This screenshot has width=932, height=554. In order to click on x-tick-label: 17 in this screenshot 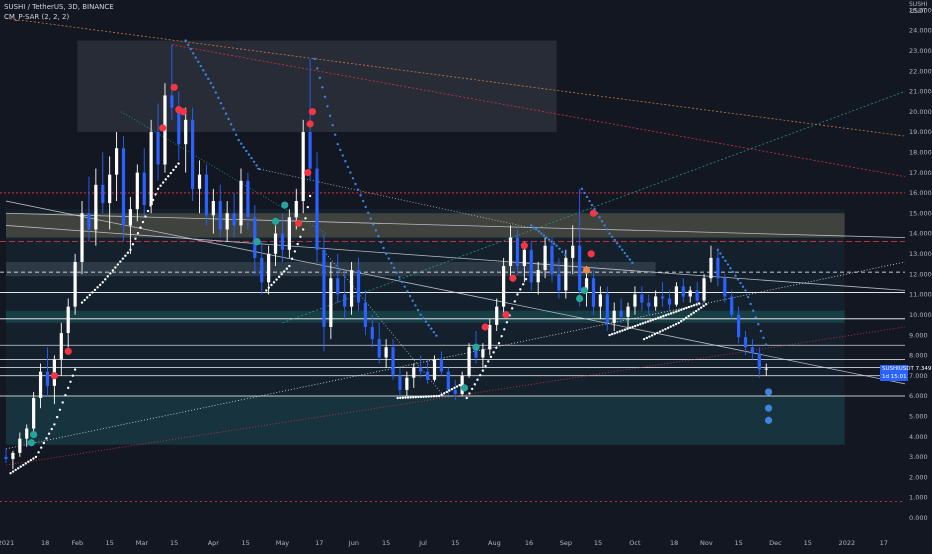, I will do `click(884, 543)`.